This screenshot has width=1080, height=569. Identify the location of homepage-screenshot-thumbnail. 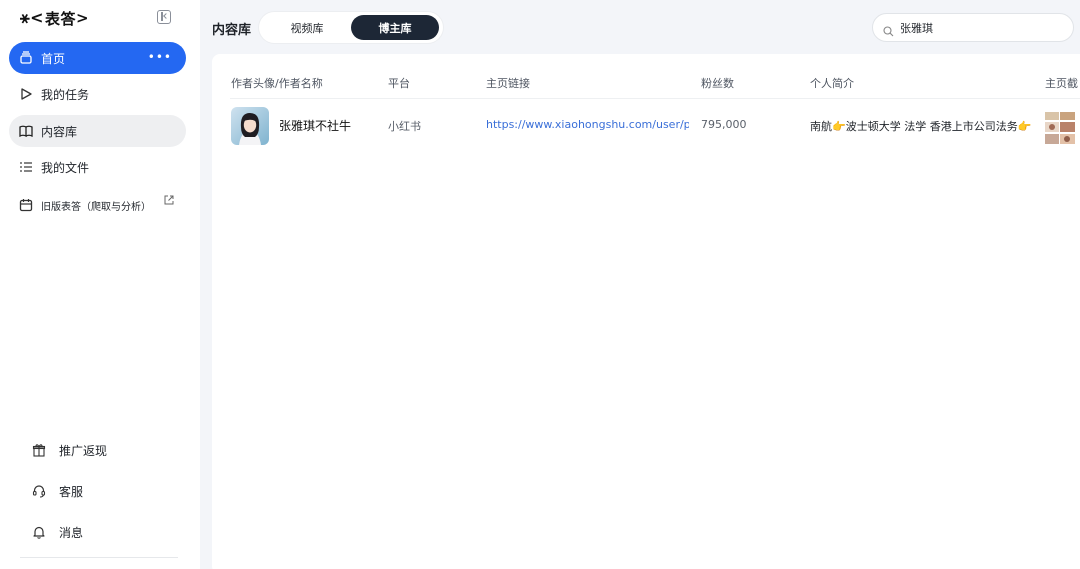
(1060, 128).